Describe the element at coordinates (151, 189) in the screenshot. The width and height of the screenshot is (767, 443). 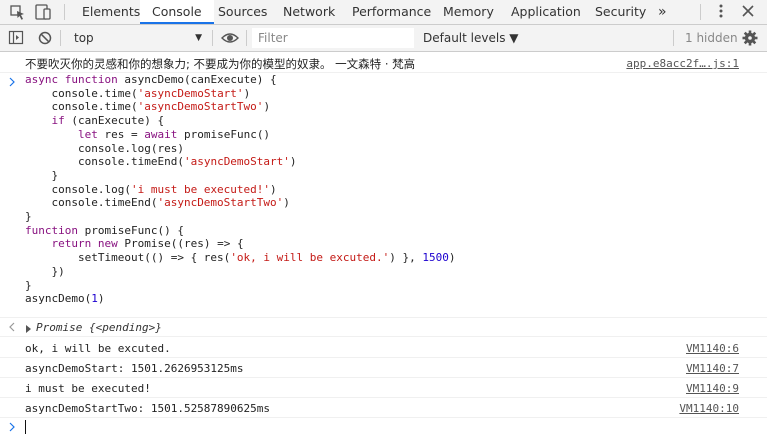
I see `code-line: console.log('i must be executed!')` at that location.